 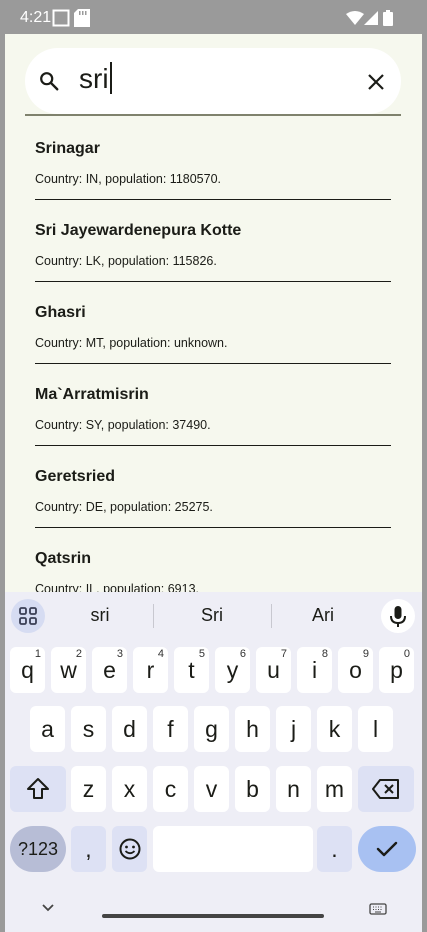 I want to click on key-q: q1, so click(x=27, y=670).